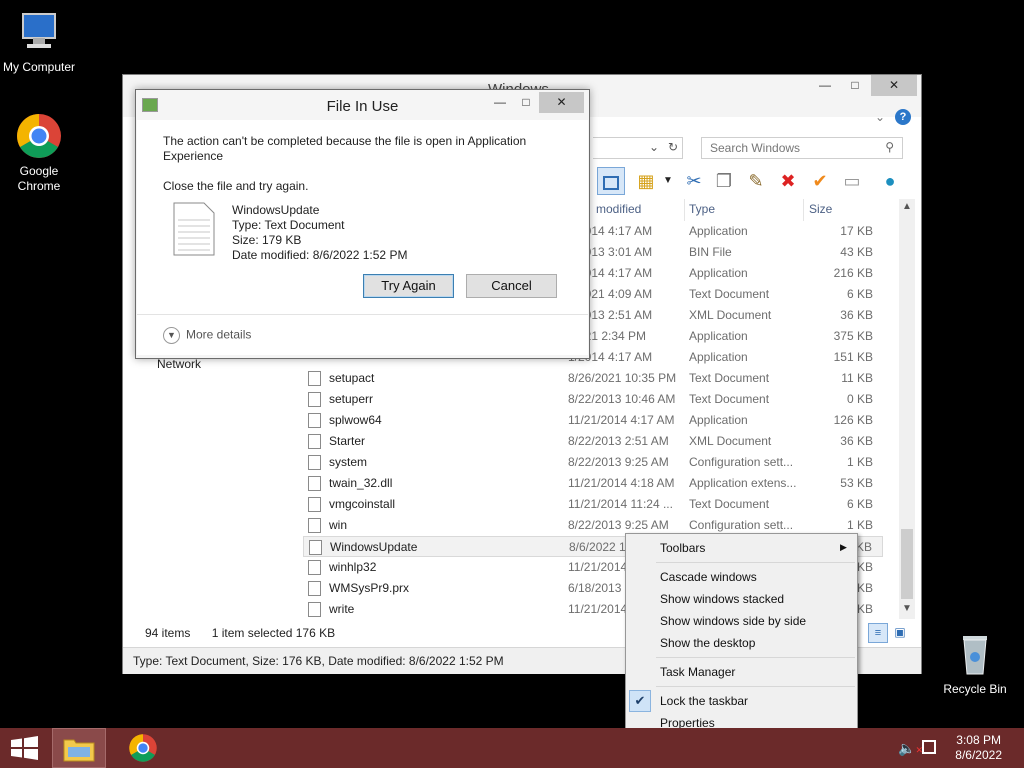 The height and width of the screenshot is (768, 1024). What do you see at coordinates (825, 85) in the screenshot?
I see `minimize-button: —` at bounding box center [825, 85].